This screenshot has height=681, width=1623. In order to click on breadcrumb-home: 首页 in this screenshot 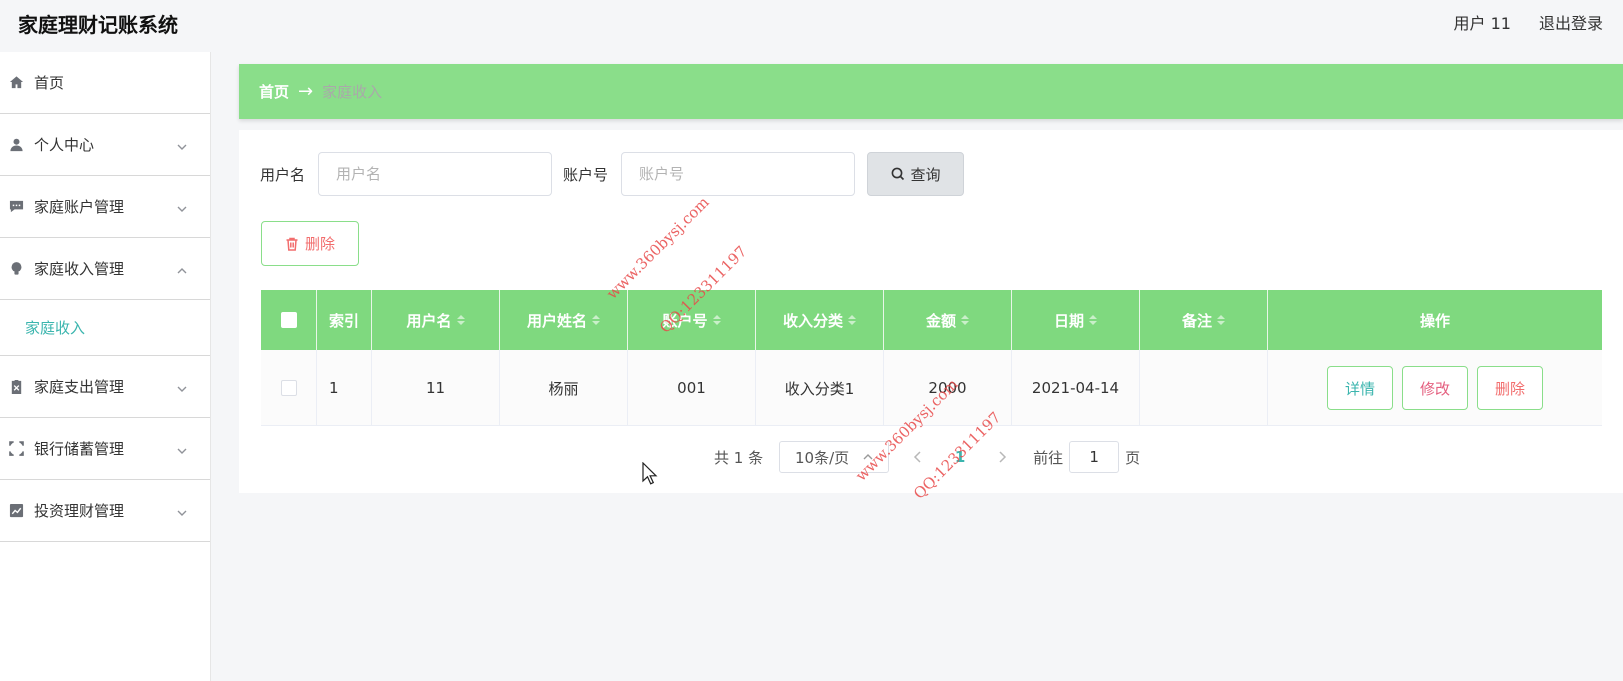, I will do `click(274, 91)`.